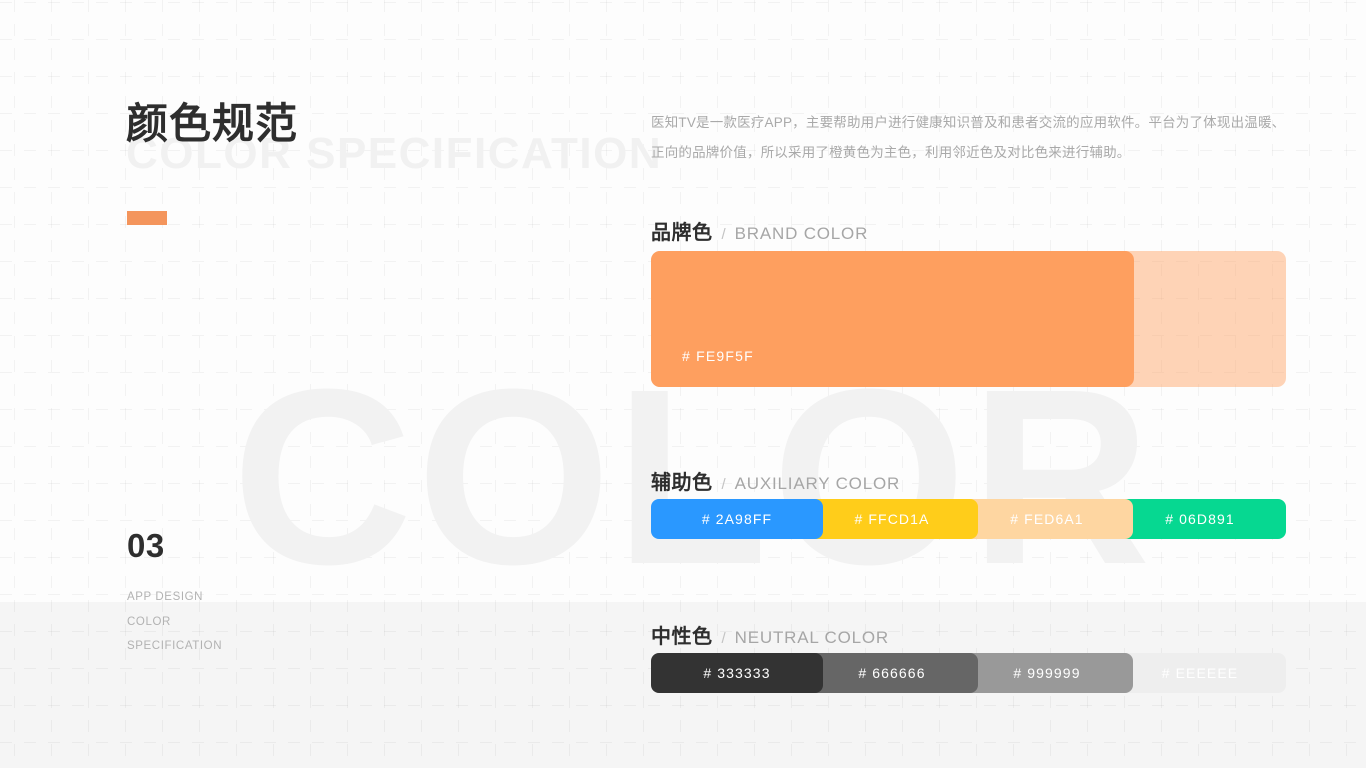 The image size is (1366, 768). I want to click on heading-auxiliary-color-en: AUXILIARY COLOR, so click(817, 483).